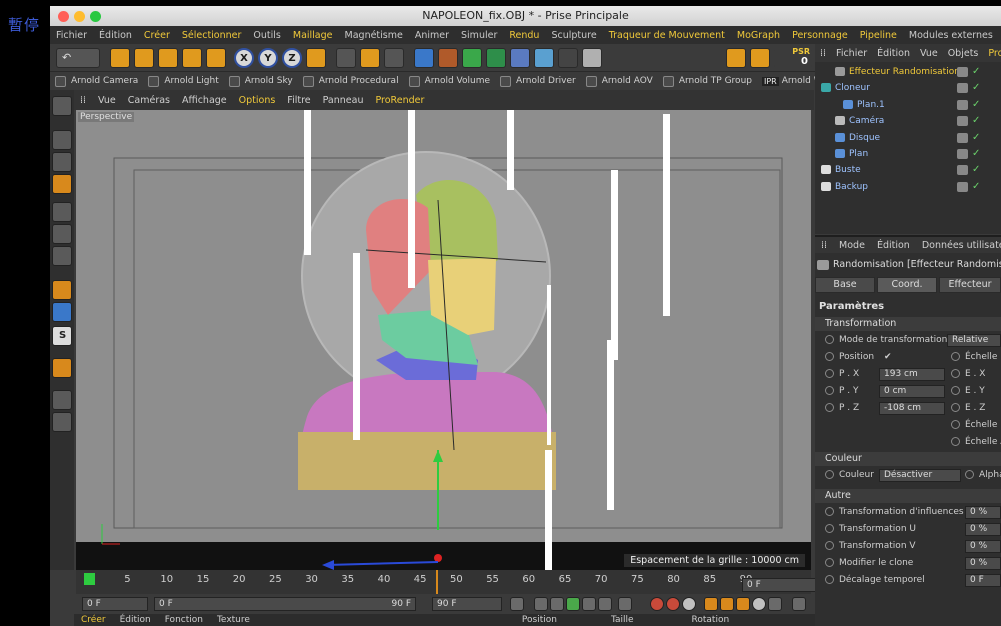 Image resolution: width=1001 pixels, height=626 pixels. Describe the element at coordinates (908, 187) in the screenshot. I see `object-item: Backup ✓` at that location.